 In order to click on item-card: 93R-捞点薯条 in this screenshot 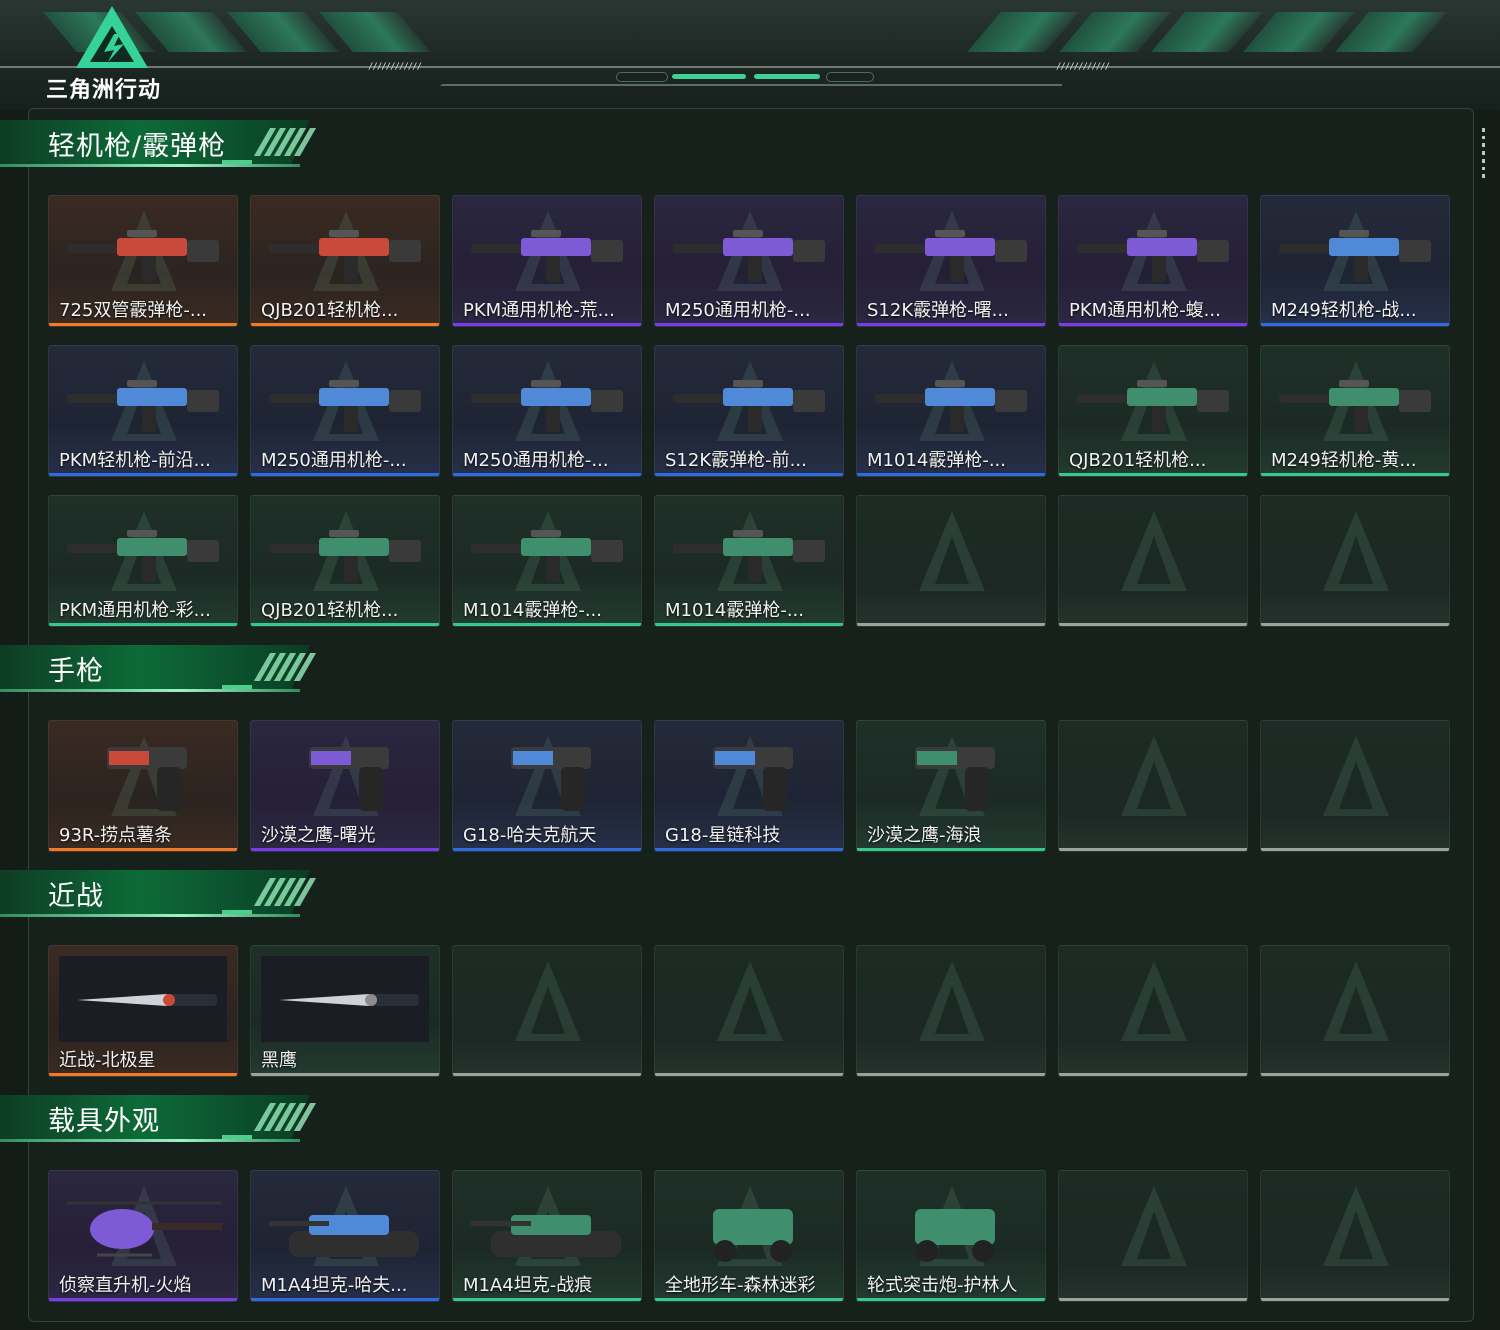, I will do `click(143, 786)`.